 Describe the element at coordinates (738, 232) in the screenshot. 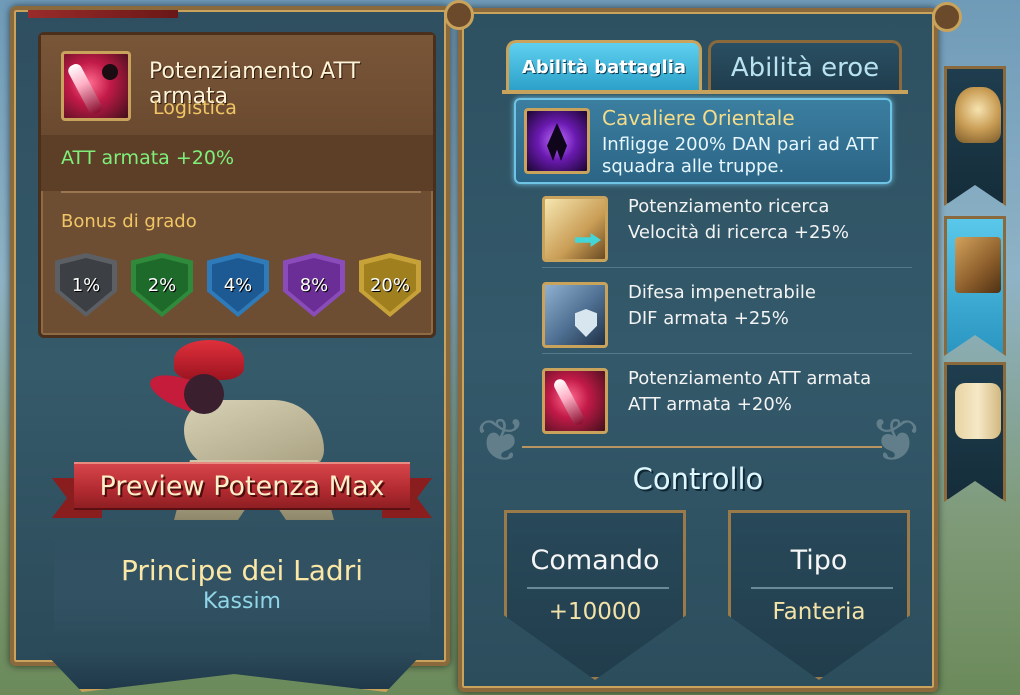

I see `skill-row-effect: Velocità di ricerca +25%` at that location.